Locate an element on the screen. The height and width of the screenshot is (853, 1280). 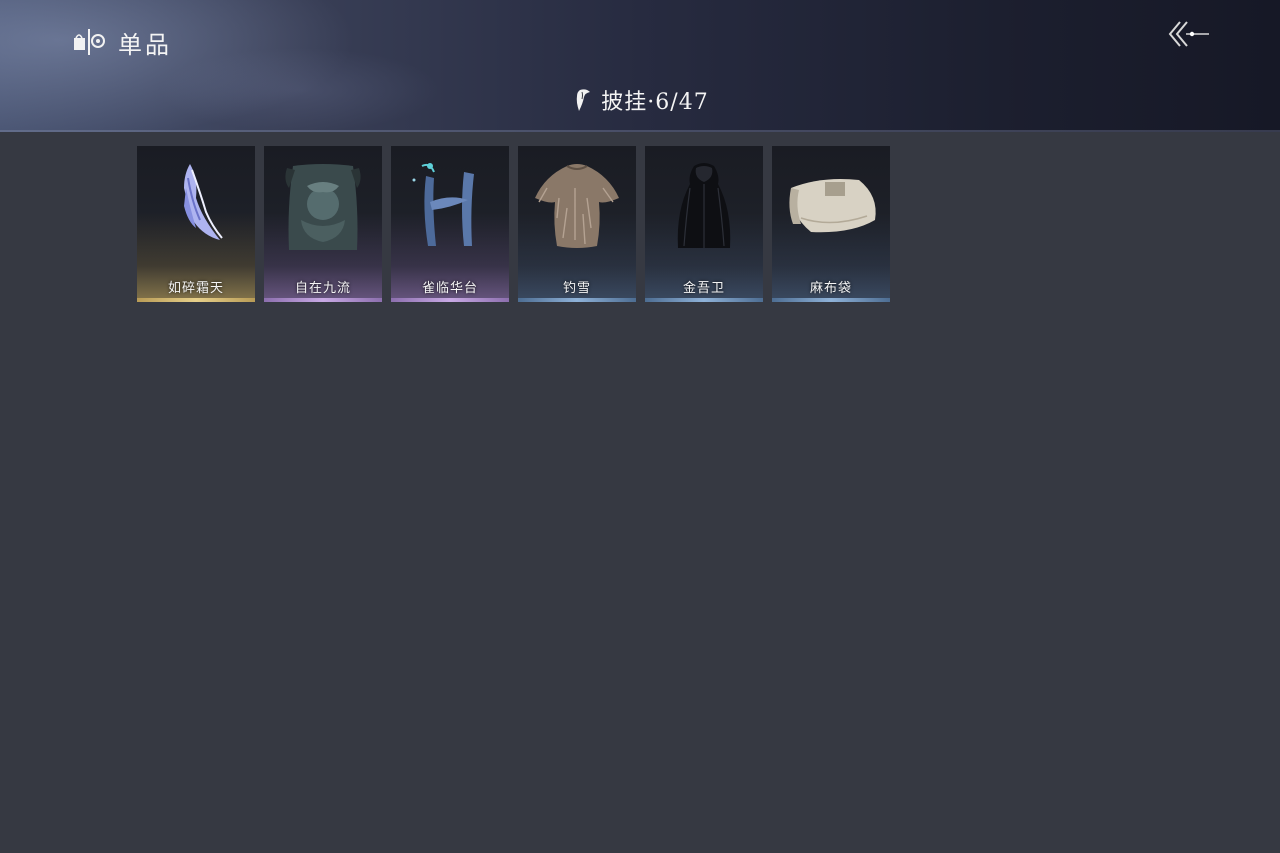
back-arrow-icon is located at coordinates (1189, 35).